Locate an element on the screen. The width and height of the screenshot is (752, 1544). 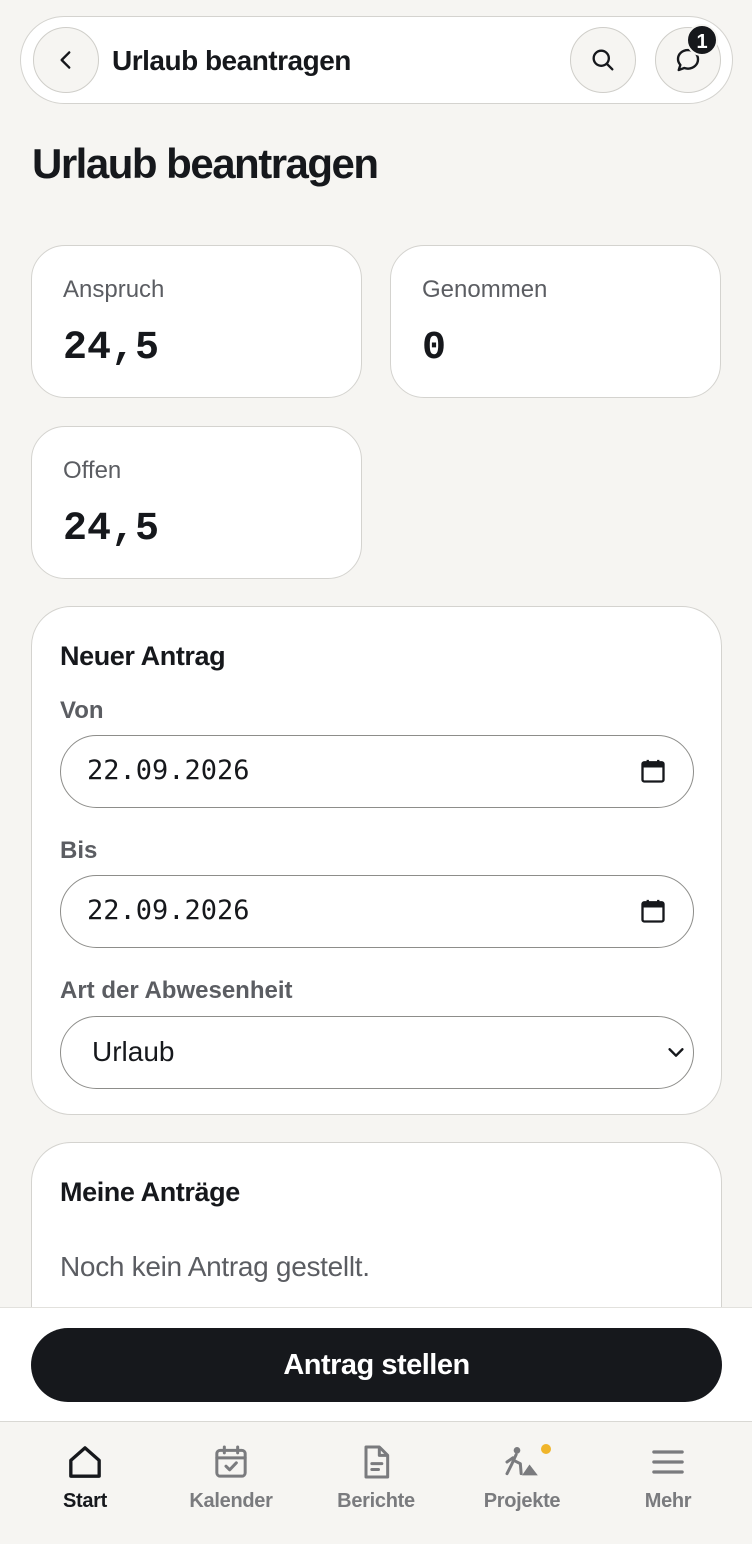
projects-indicator-dot is located at coordinates (546, 1449).